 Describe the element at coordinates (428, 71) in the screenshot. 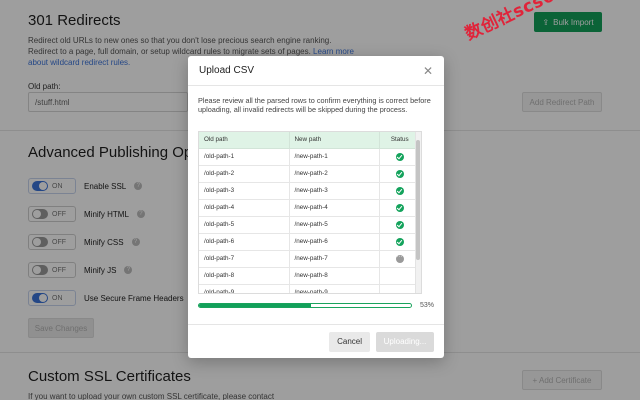

I see `close-icon: ✕` at that location.